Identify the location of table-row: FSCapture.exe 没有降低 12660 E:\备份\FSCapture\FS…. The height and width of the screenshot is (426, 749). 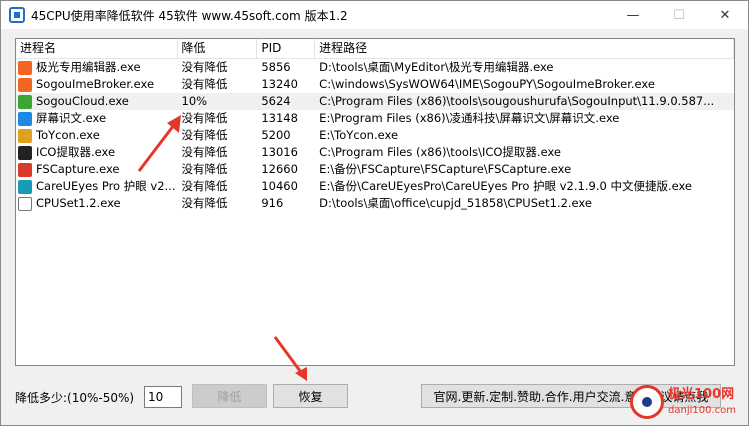
(375, 169).